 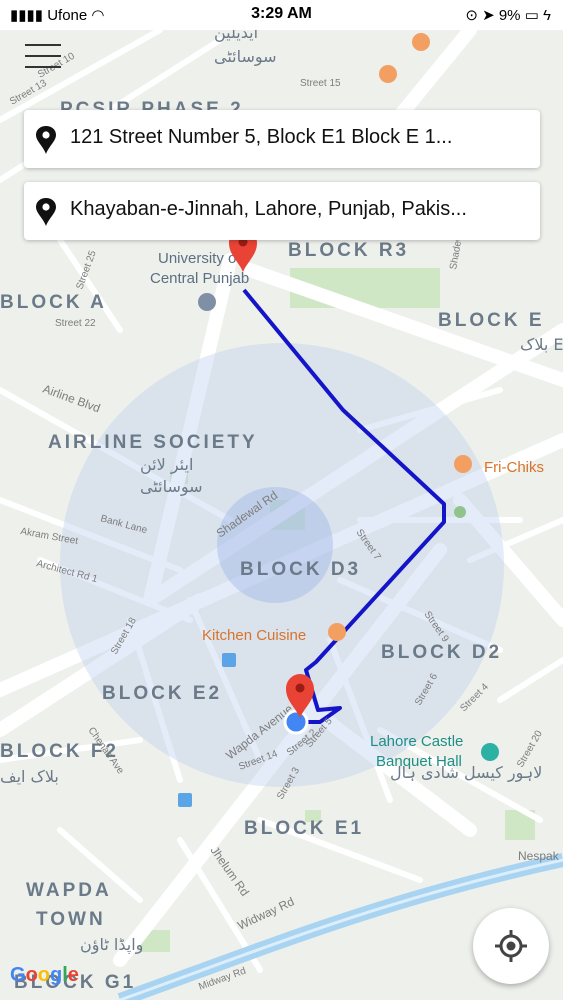 What do you see at coordinates (531, 15) in the screenshot?
I see `battery-icon: ▭` at bounding box center [531, 15].